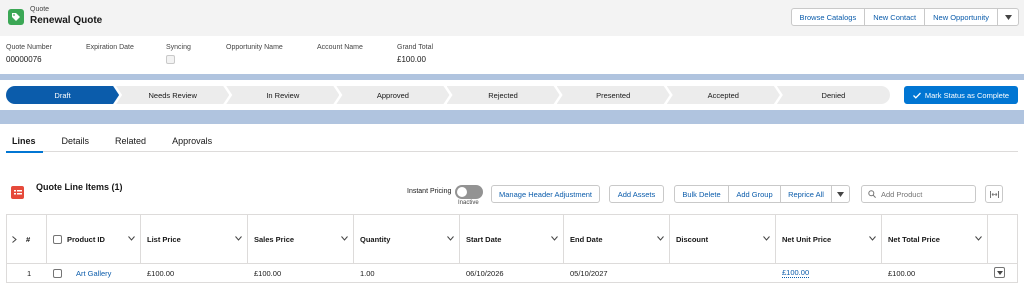 Image resolution: width=1024 pixels, height=288 pixels. What do you see at coordinates (340, 47) in the screenshot?
I see `field-account-name: Account Name` at bounding box center [340, 47].